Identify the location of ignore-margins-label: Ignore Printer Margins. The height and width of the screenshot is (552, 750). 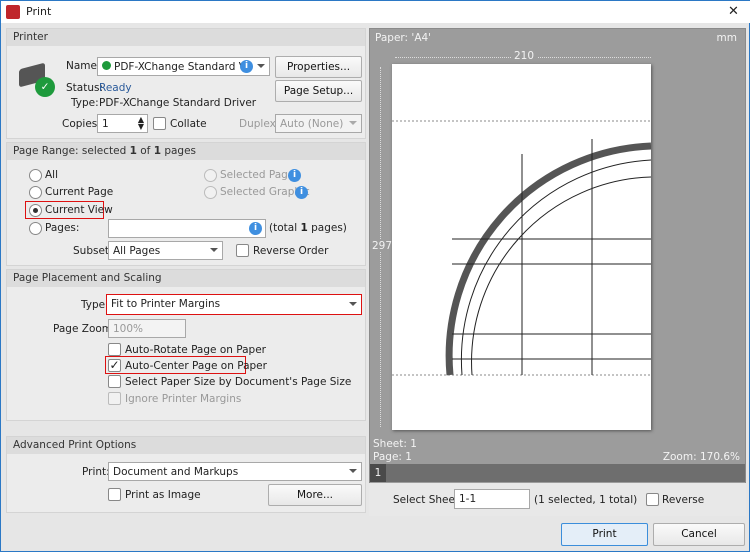
(183, 399).